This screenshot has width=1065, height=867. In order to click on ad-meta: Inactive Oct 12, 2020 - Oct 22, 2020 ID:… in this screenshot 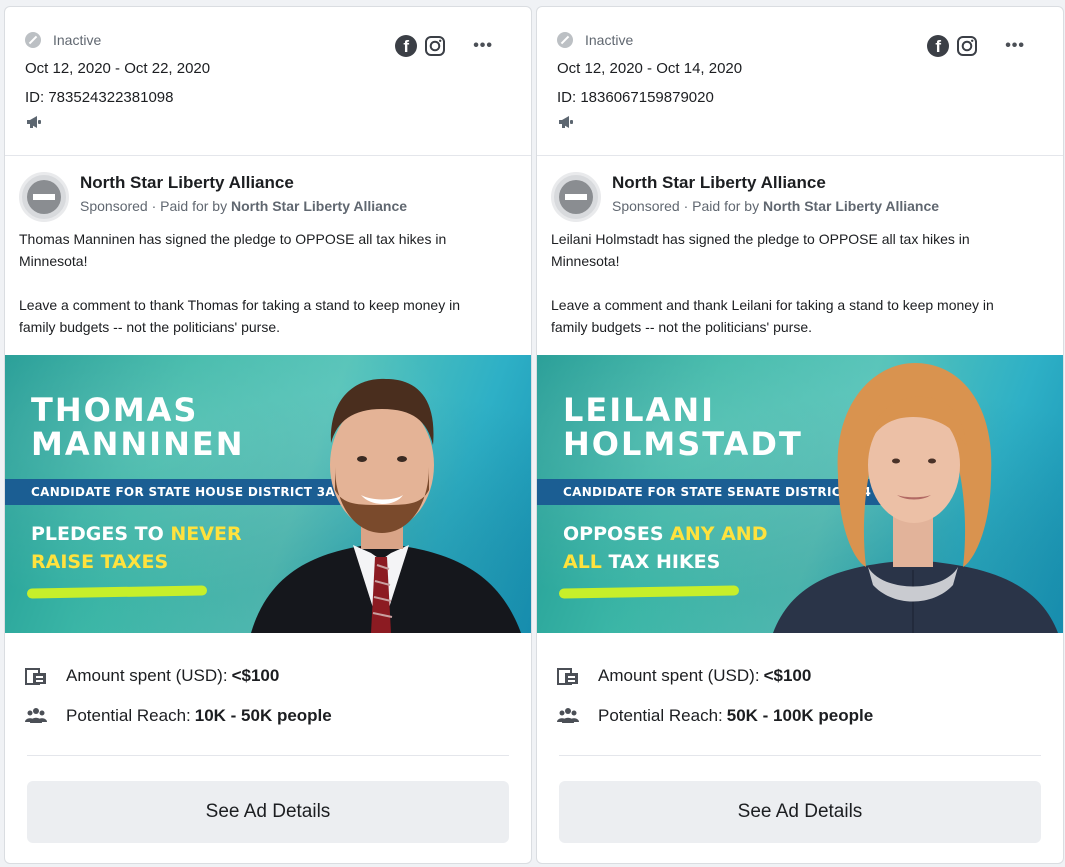, I will do `click(268, 81)`.